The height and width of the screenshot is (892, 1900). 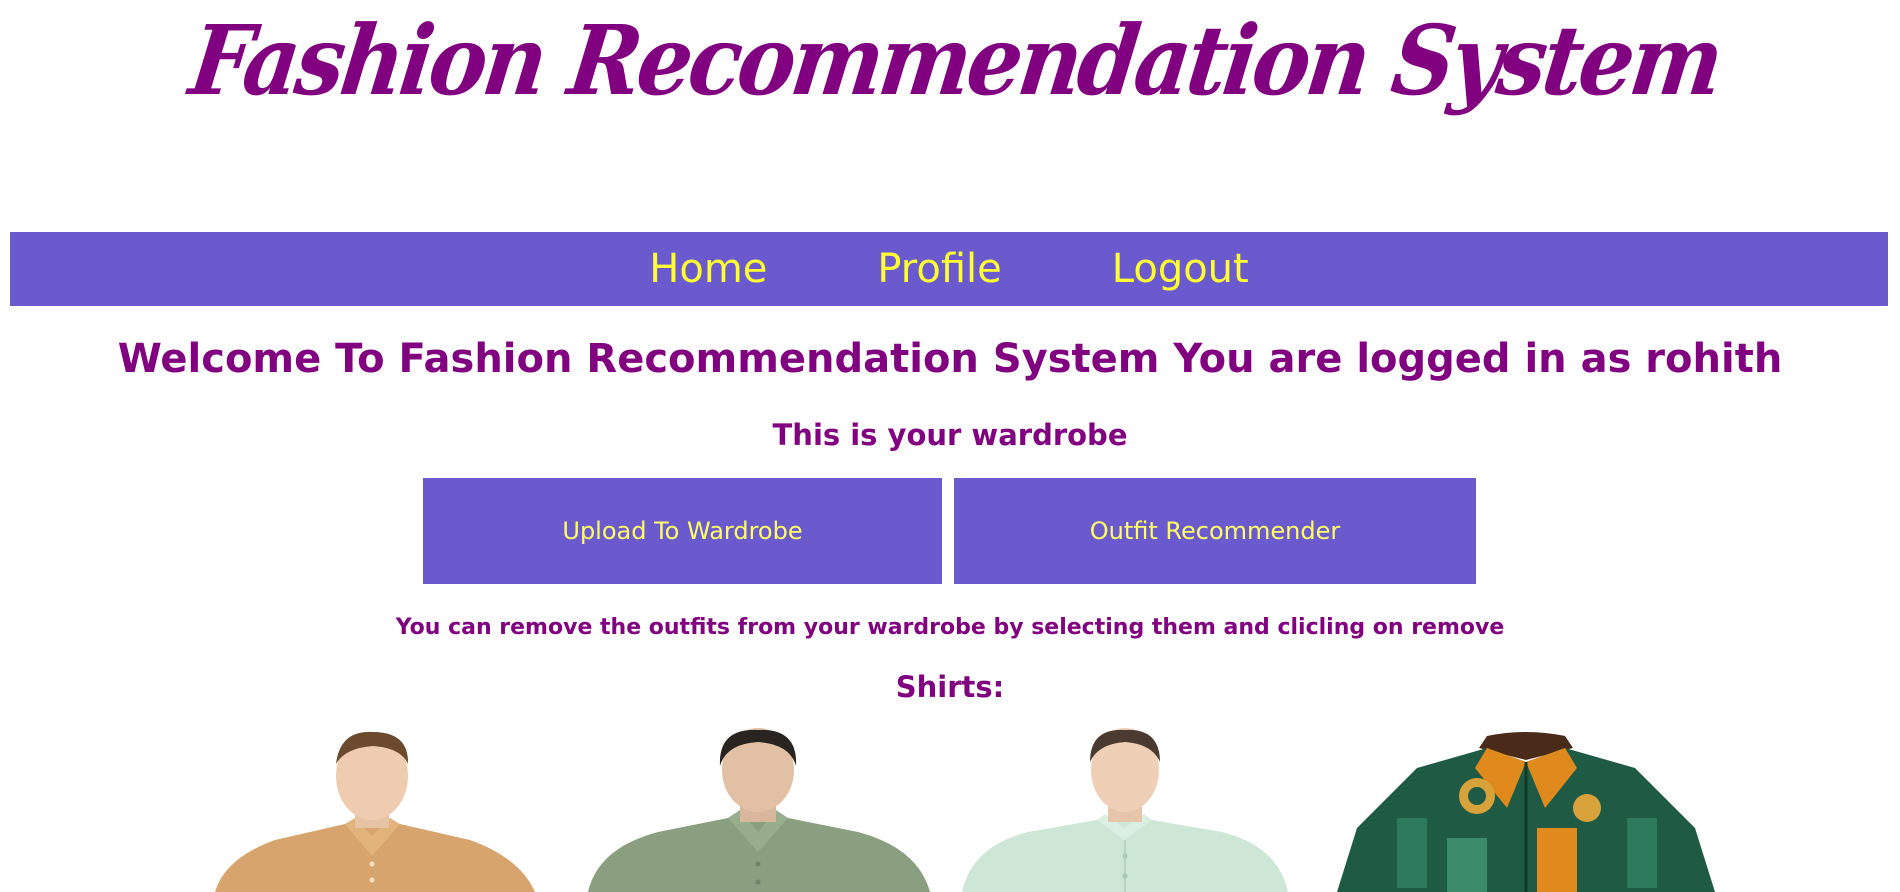 I want to click on nav-home-link: Home, so click(x=708, y=269).